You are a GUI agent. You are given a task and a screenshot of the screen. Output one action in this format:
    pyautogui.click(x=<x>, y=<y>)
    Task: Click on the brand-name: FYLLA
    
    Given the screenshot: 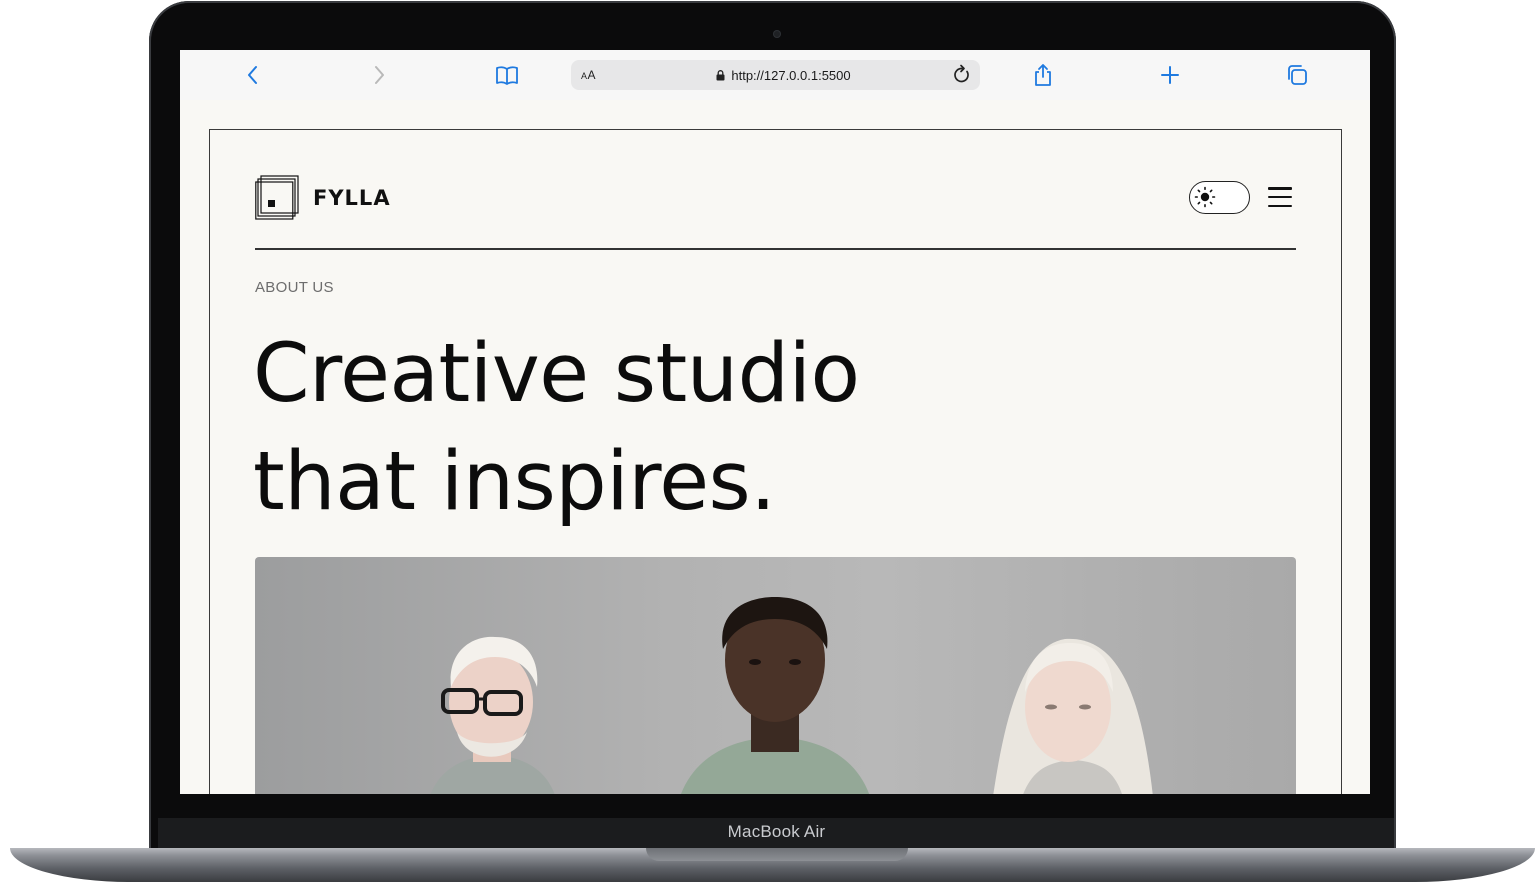 What is the action you would take?
    pyautogui.click(x=352, y=198)
    